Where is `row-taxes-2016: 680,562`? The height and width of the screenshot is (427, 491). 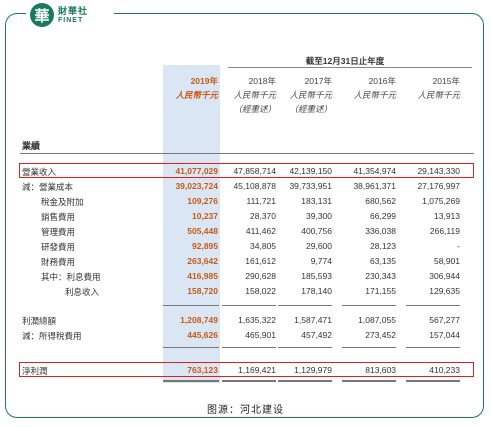
row-taxes-2016: 680,562 is located at coordinates (380, 201).